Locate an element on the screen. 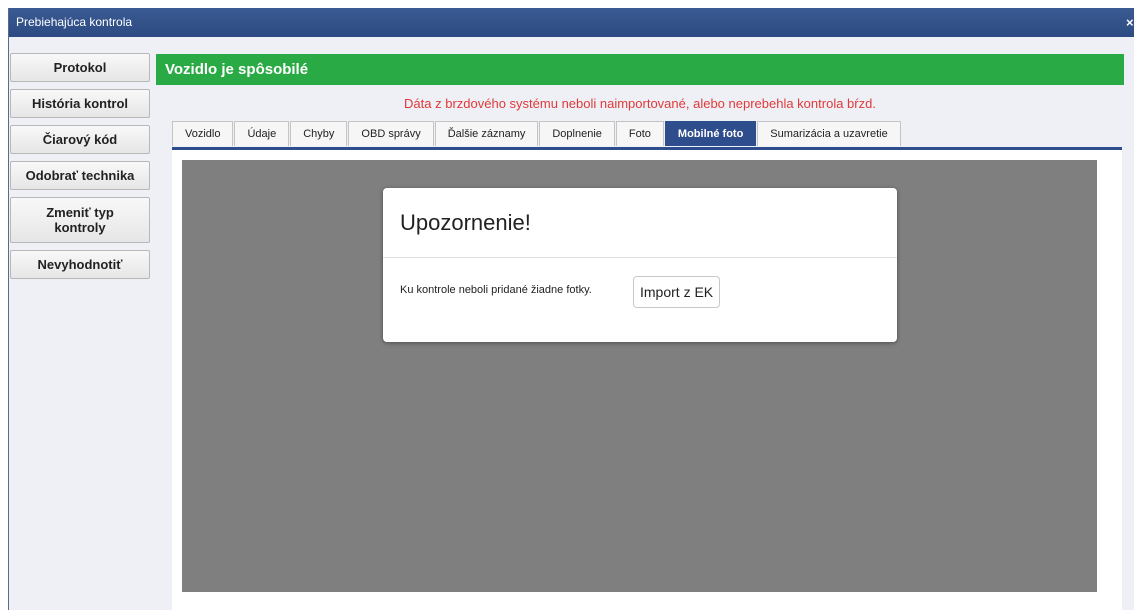  import-from-ek-button: Import z EK is located at coordinates (677, 292).